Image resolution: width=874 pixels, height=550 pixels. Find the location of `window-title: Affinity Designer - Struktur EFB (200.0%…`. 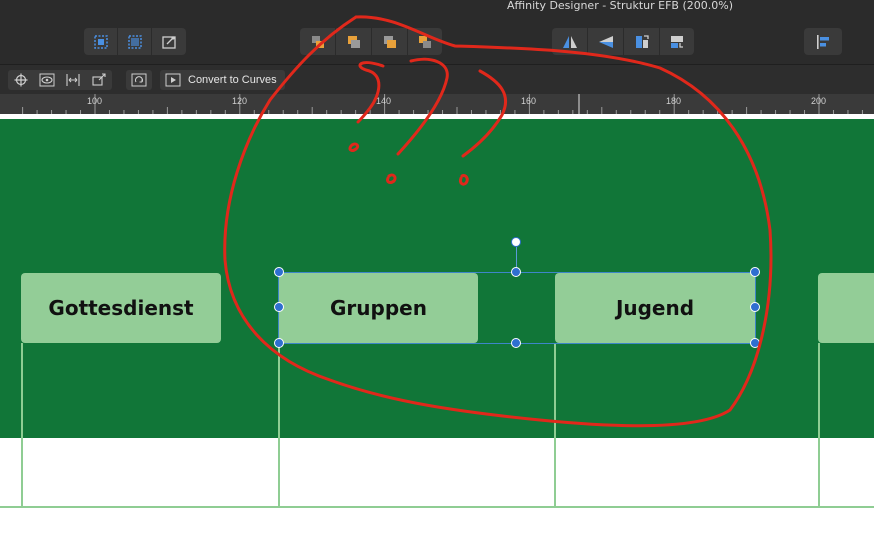

window-title: Affinity Designer - Struktur EFB (200.0%… is located at coordinates (619, 6).